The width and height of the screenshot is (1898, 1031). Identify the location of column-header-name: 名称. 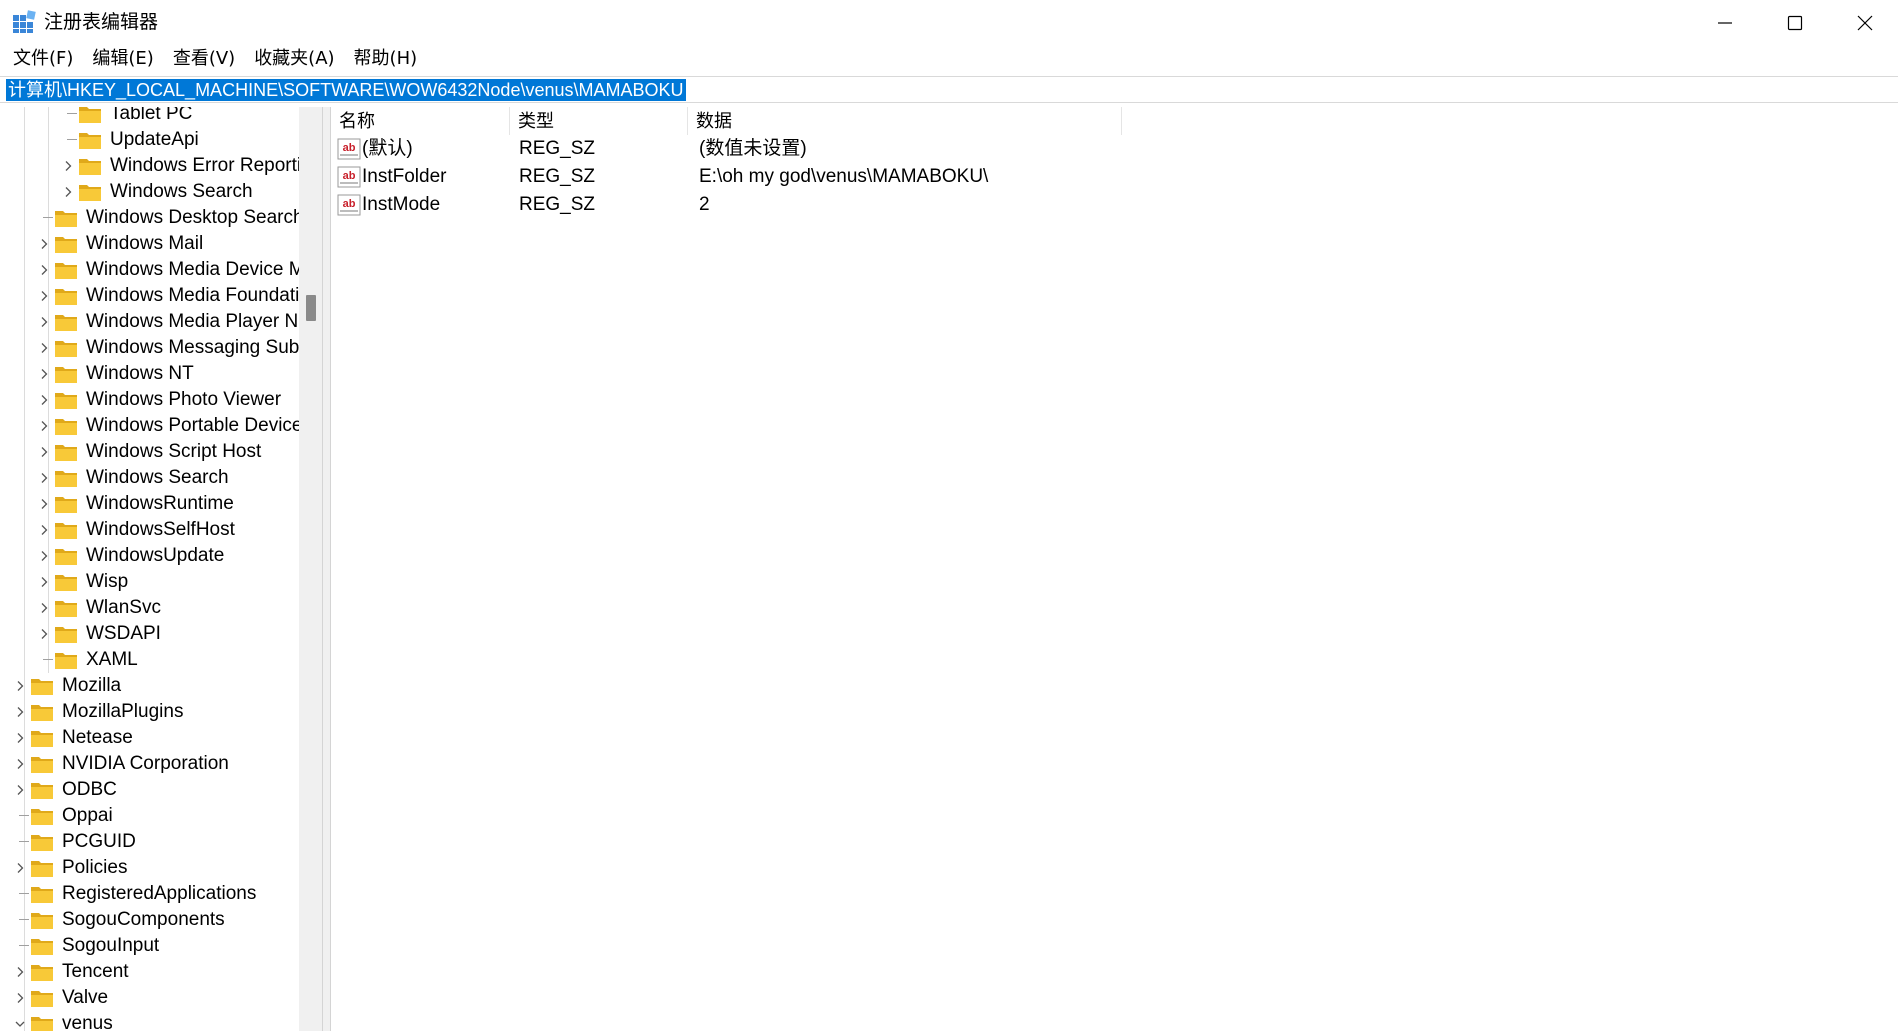
(420, 121).